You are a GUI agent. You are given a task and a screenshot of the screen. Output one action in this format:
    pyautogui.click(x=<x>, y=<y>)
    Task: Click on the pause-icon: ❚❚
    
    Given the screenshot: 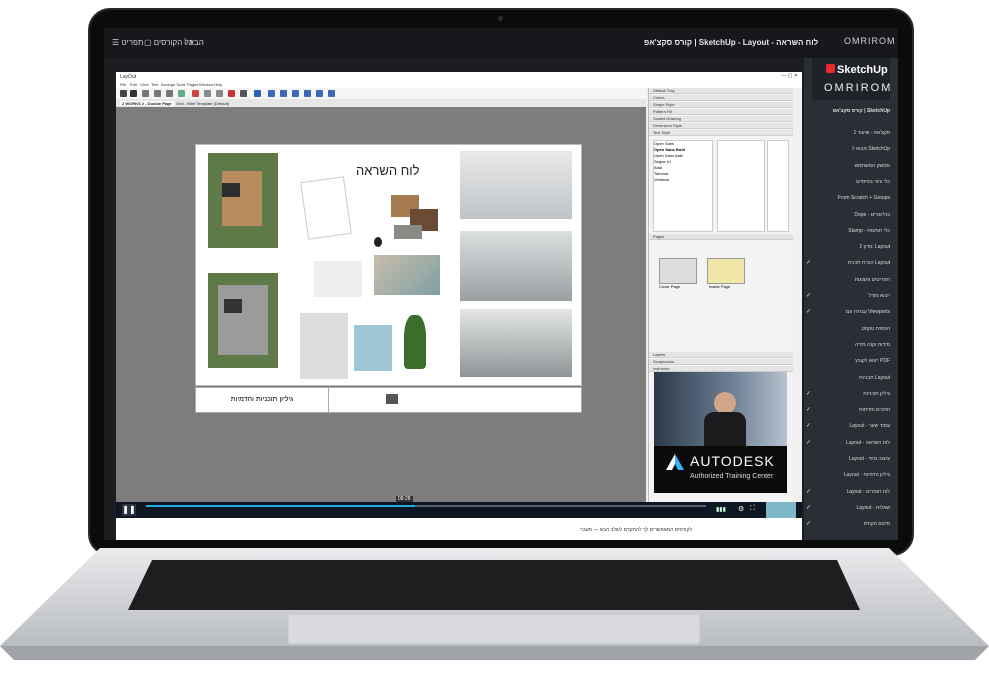 What is the action you would take?
    pyautogui.click(x=129, y=510)
    